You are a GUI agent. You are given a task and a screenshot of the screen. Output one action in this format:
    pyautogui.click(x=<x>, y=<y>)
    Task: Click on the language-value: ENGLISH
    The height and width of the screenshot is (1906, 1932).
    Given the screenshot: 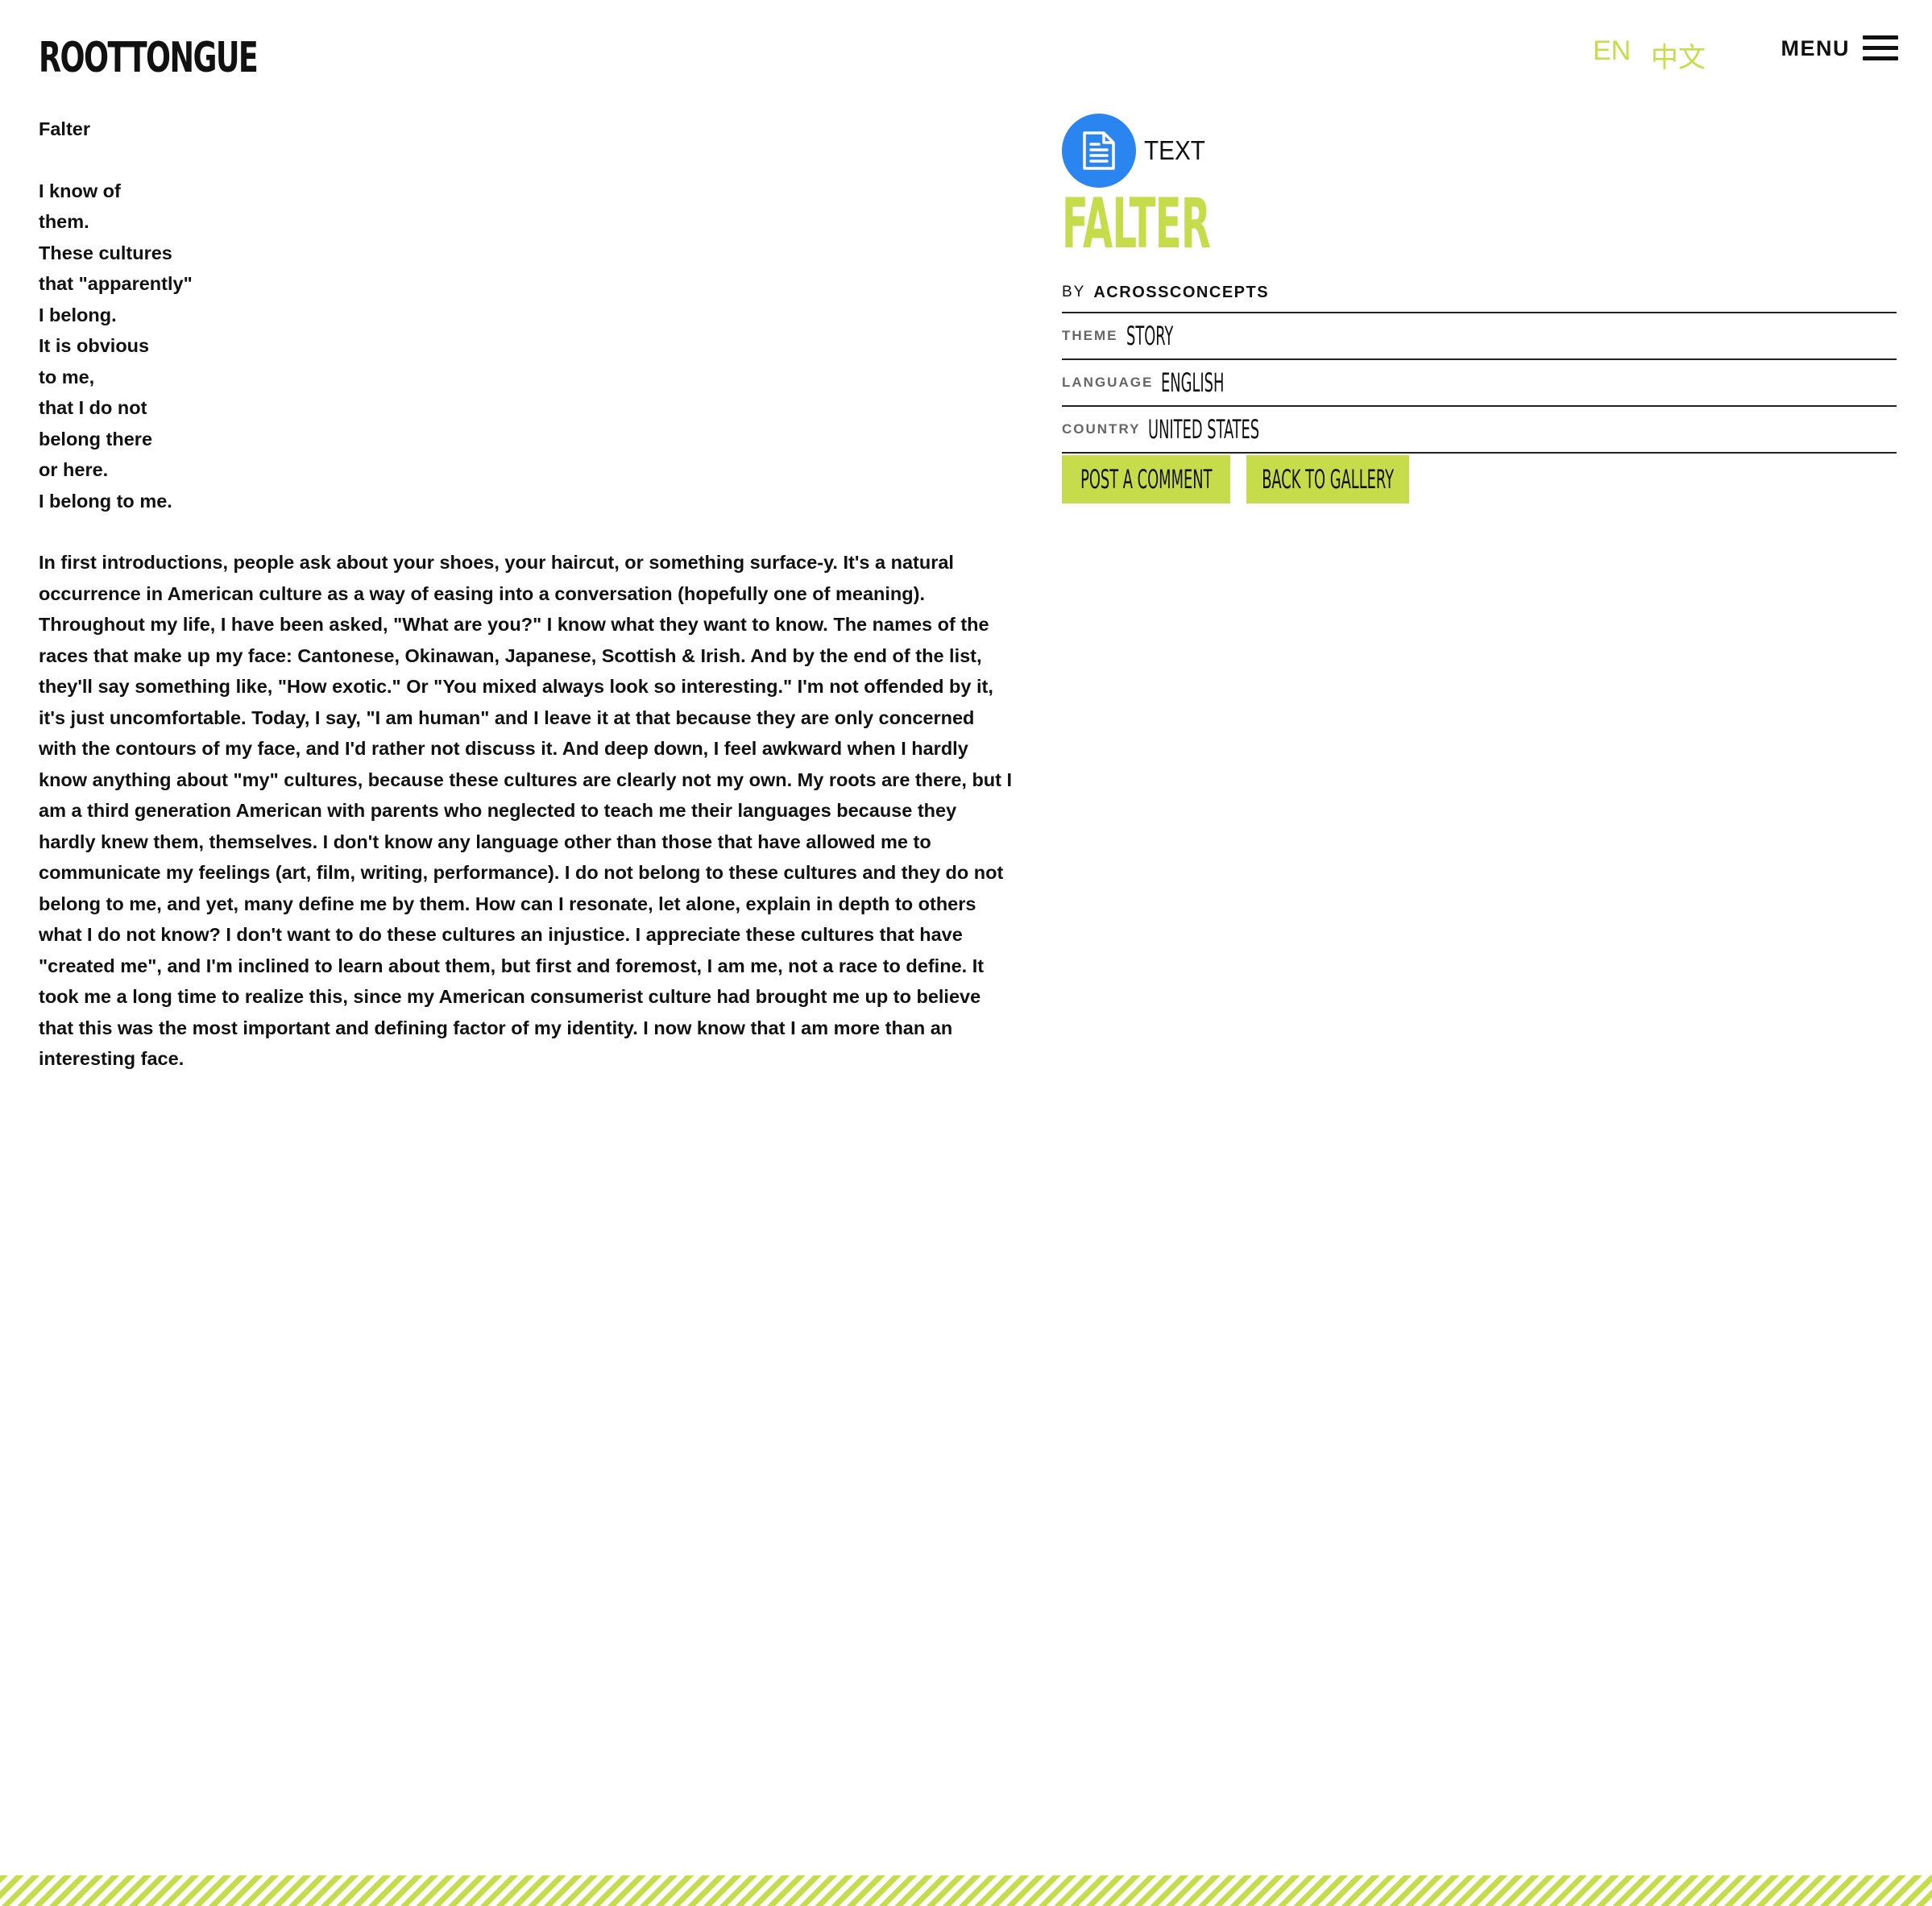 What is the action you would take?
    pyautogui.click(x=1192, y=382)
    